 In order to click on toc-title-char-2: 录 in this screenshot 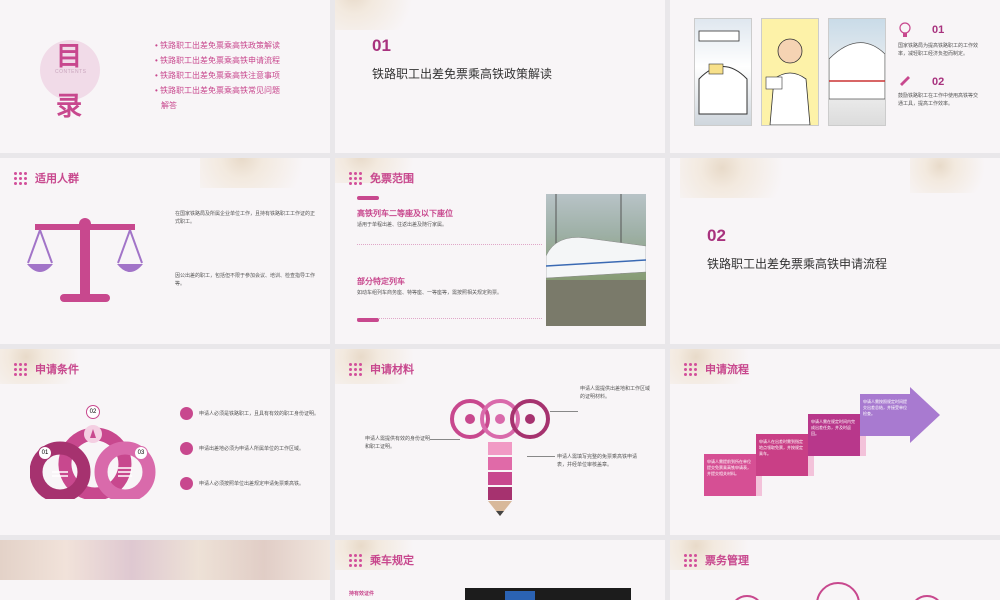, I will do `click(69, 106)`.